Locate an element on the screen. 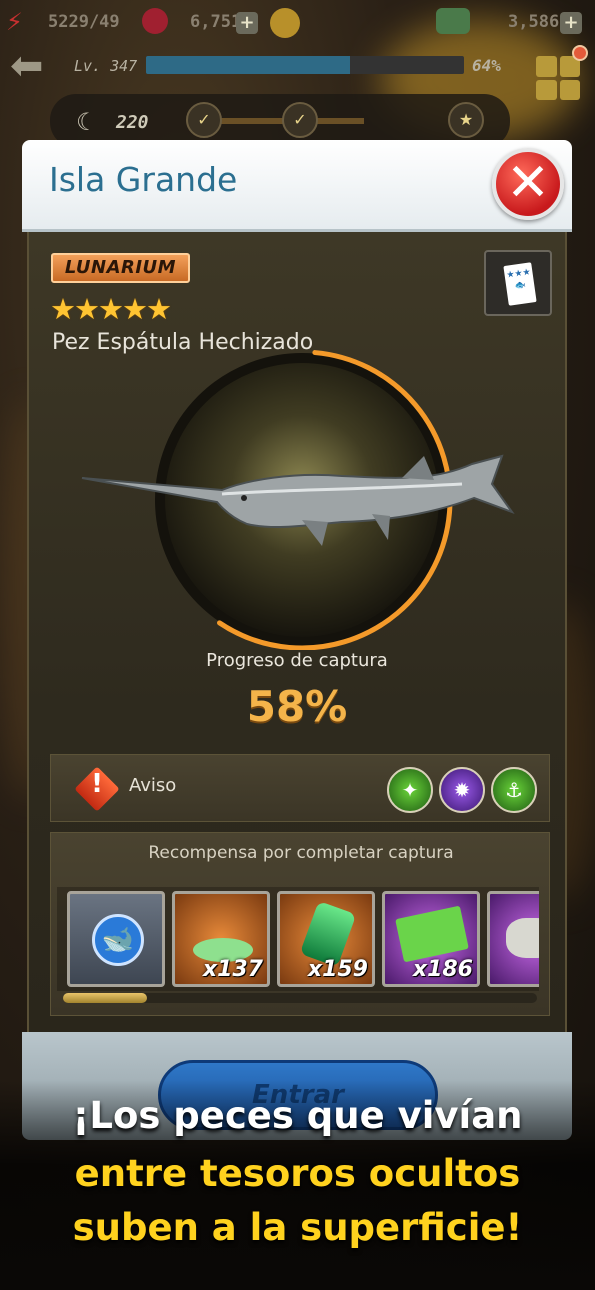 The width and height of the screenshot is (595, 1290). notification-badge is located at coordinates (580, 53).